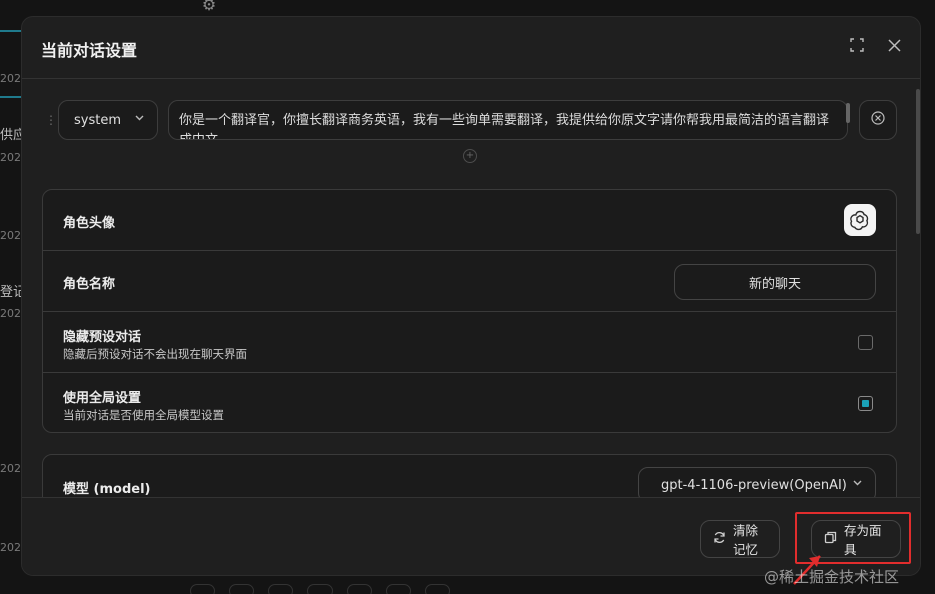 The image size is (935, 594). What do you see at coordinates (865, 403) in the screenshot?
I see `global-settings-checkbox` at bounding box center [865, 403].